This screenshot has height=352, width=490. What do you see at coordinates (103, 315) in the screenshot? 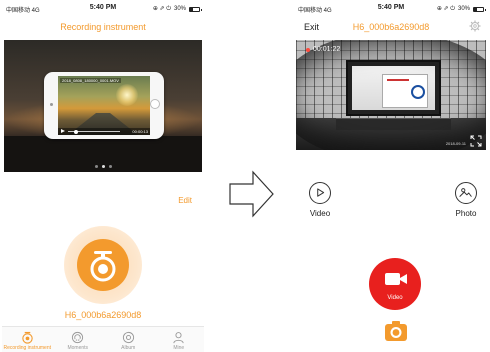
I see `device-name: H6_000b6a2690d8` at bounding box center [103, 315].